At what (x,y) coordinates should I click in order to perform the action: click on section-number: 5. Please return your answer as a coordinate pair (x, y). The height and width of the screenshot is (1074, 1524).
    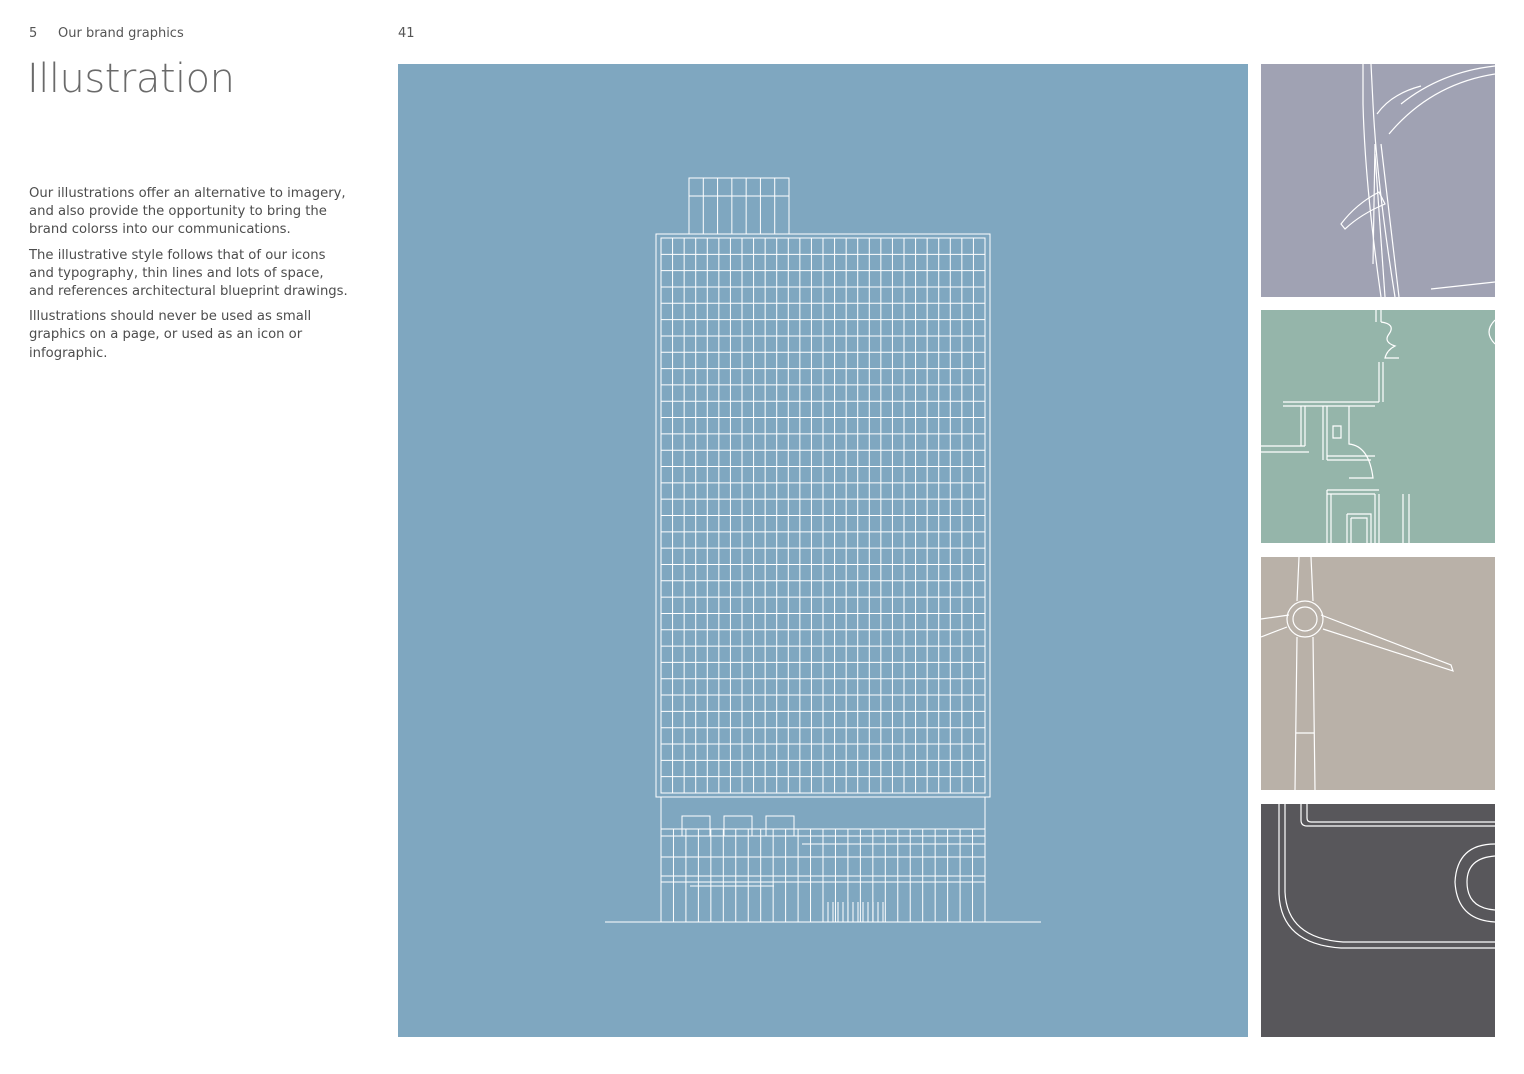
    Looking at the image, I should click on (33, 33).